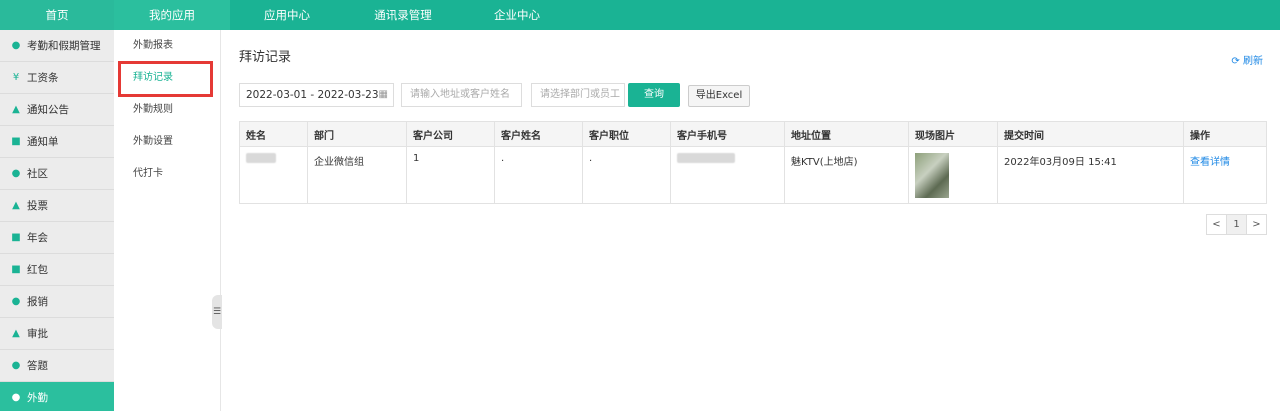  Describe the element at coordinates (217, 312) in the screenshot. I see `collapse-handle-icon: ☰` at that location.